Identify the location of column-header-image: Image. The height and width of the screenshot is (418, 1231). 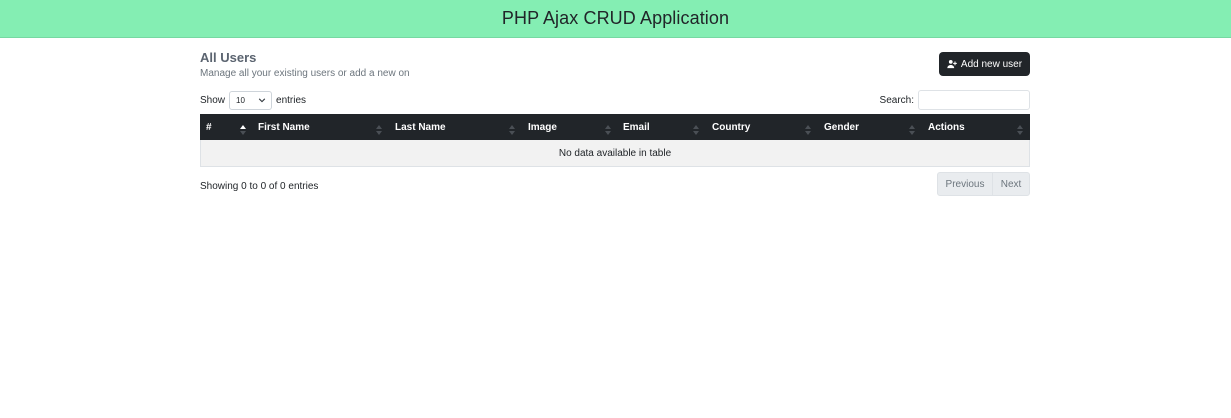
(542, 127).